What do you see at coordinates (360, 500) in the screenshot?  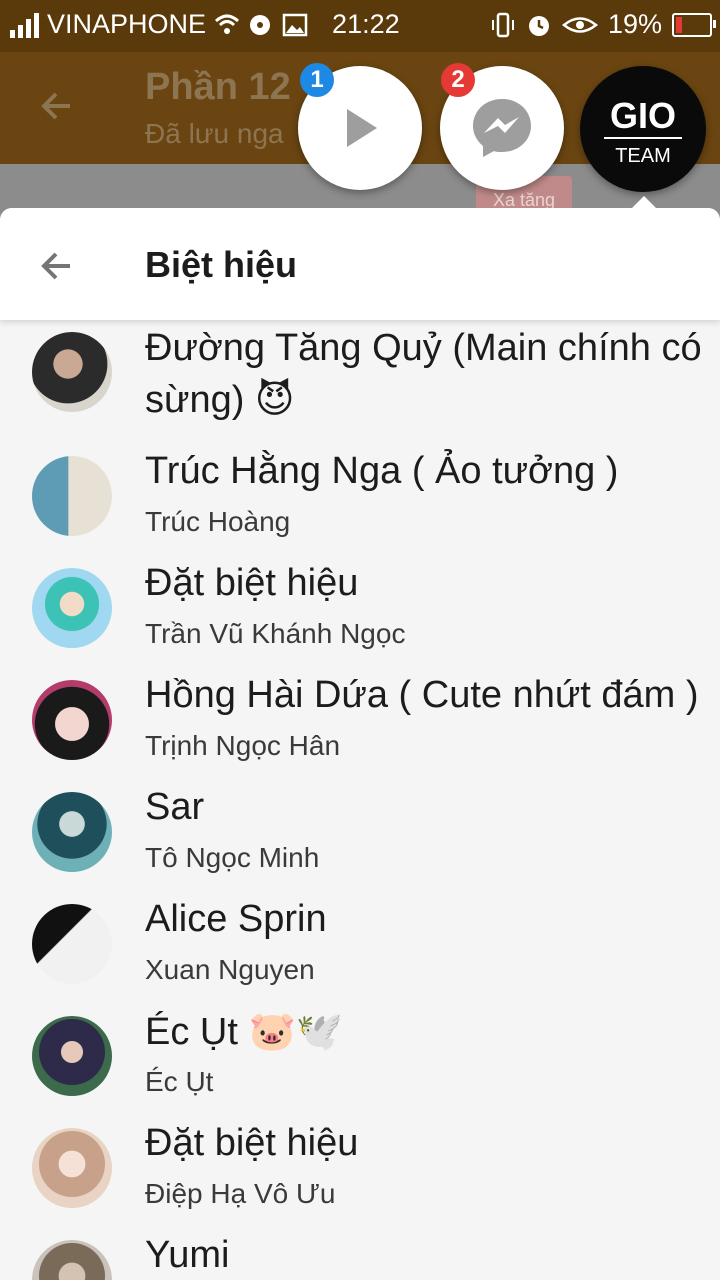 I see `list-item: Trúc Hằng Nga ( Ảo tưởng ) Trúc Hoàng` at bounding box center [360, 500].